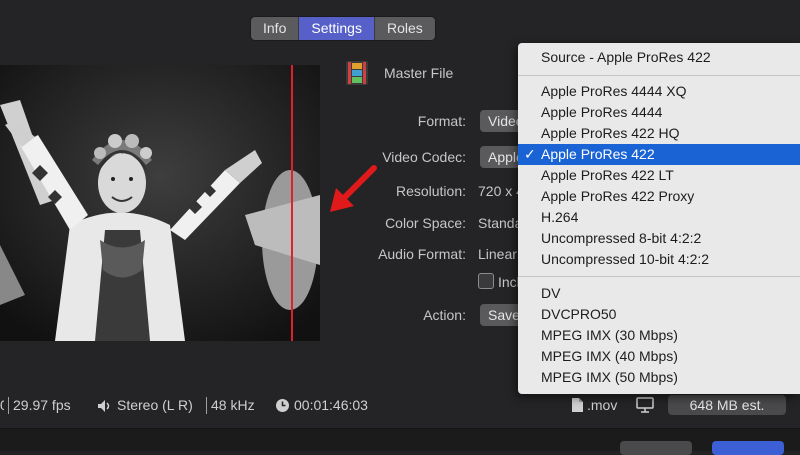 Image resolution: width=800 pixels, height=455 pixels. What do you see at coordinates (486, 281) in the screenshot?
I see `include-checkbox` at bounding box center [486, 281].